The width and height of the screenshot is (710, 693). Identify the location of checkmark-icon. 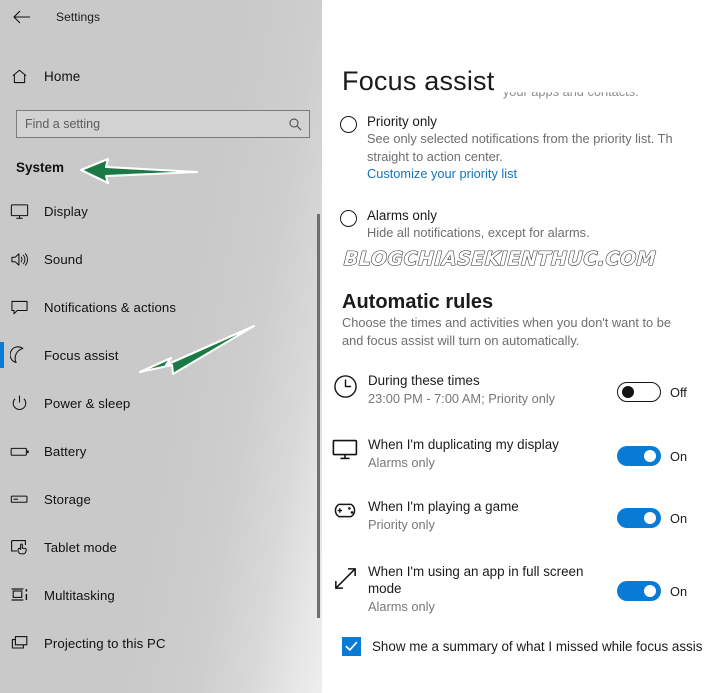
(351, 646).